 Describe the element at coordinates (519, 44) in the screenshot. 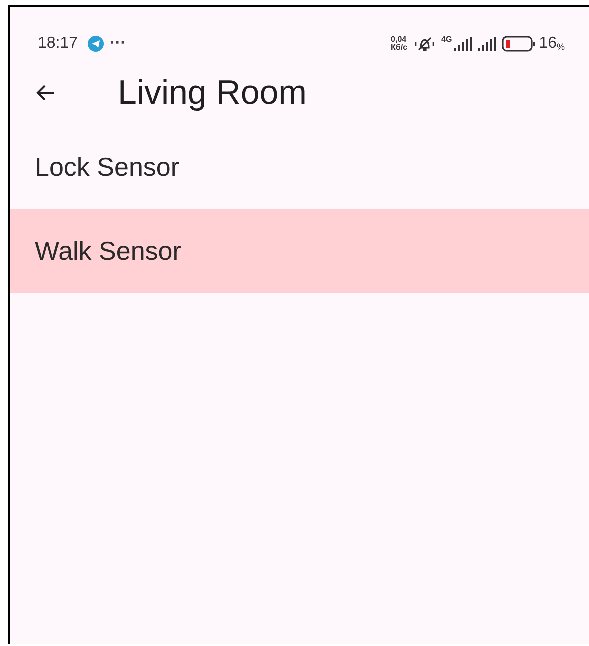

I see `battery-icon` at that location.